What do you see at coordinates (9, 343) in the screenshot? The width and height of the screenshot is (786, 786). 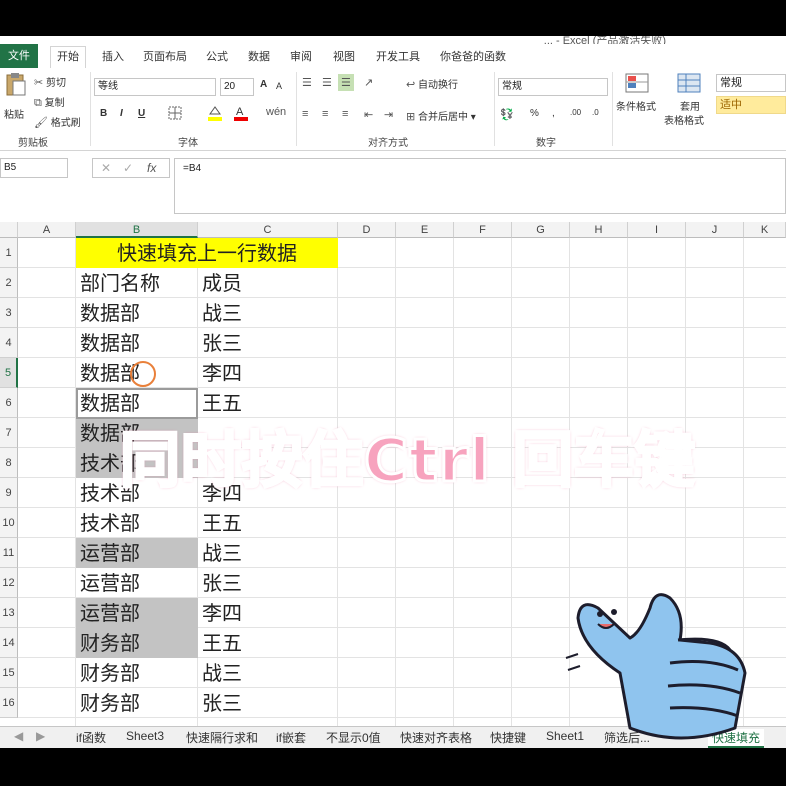 I see `row-header: 4` at bounding box center [9, 343].